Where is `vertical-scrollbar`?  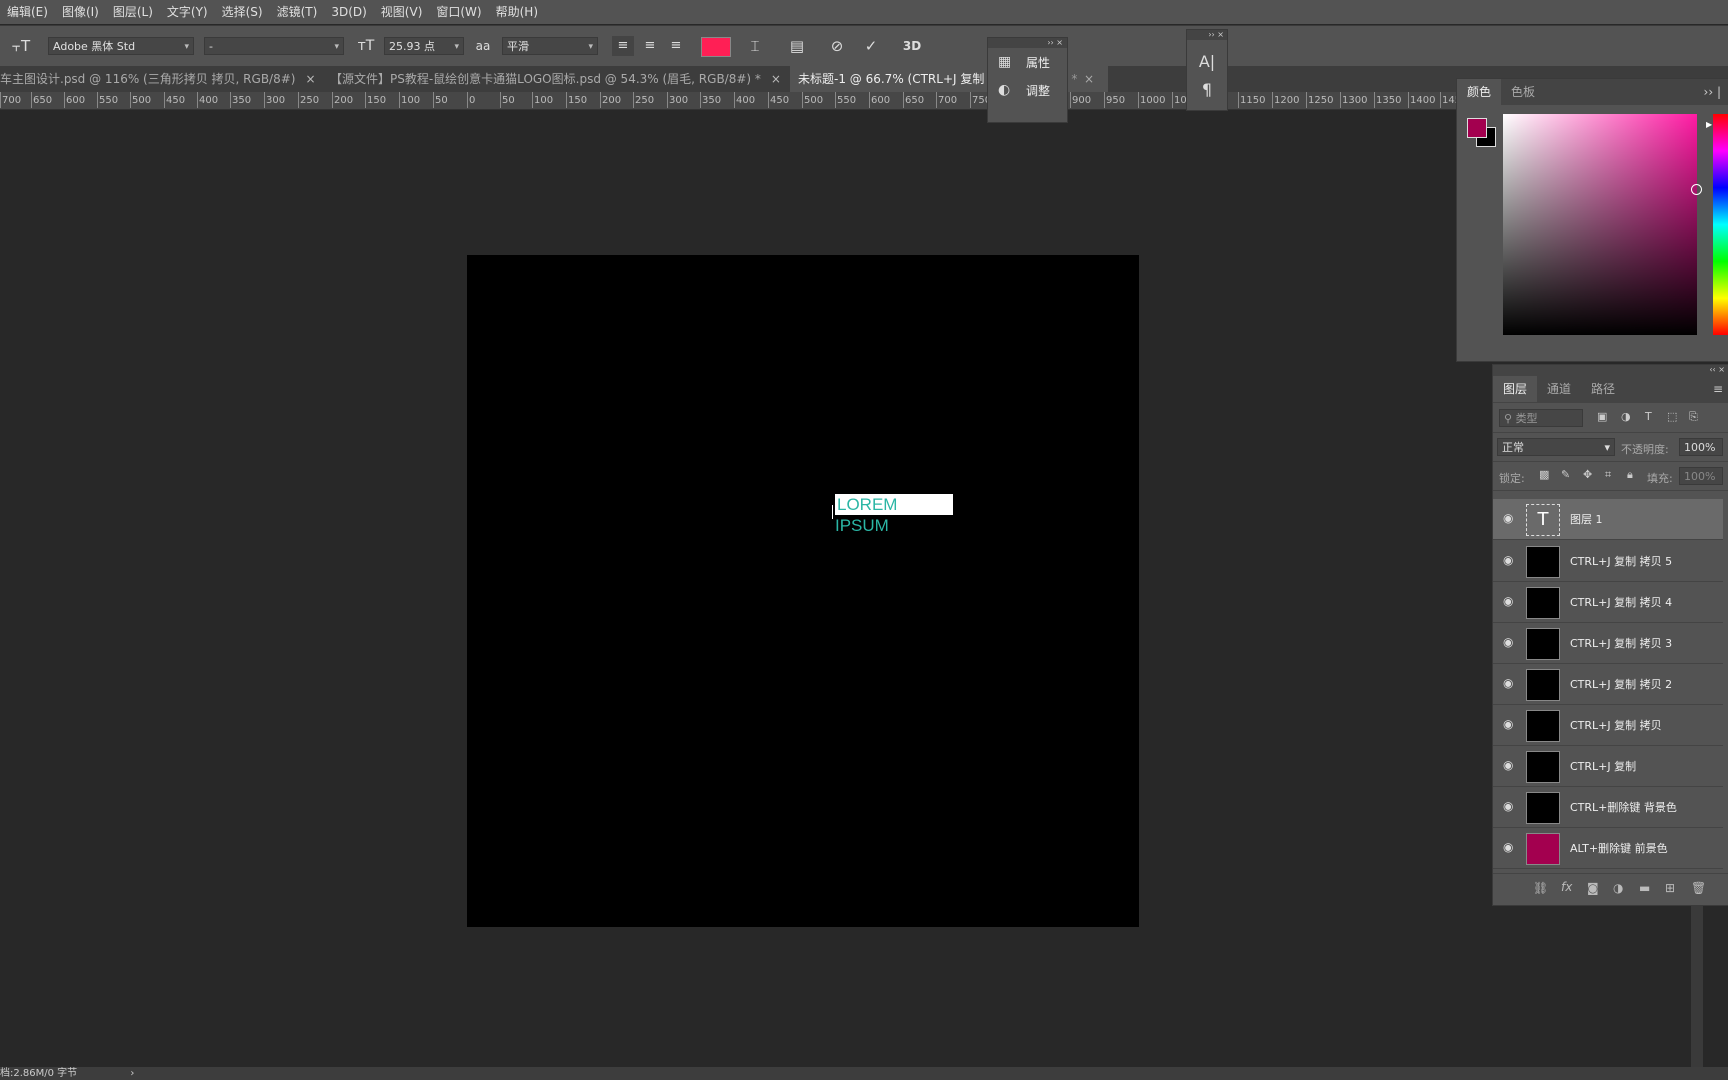 vertical-scrollbar is located at coordinates (1697, 990).